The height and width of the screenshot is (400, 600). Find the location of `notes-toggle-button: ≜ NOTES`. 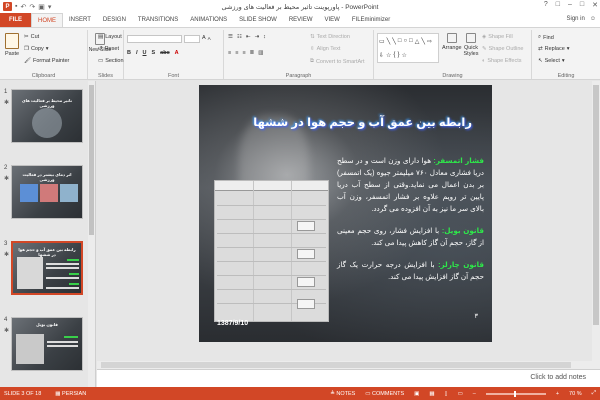

notes-toggle-button: ≜ NOTES is located at coordinates (342, 394).